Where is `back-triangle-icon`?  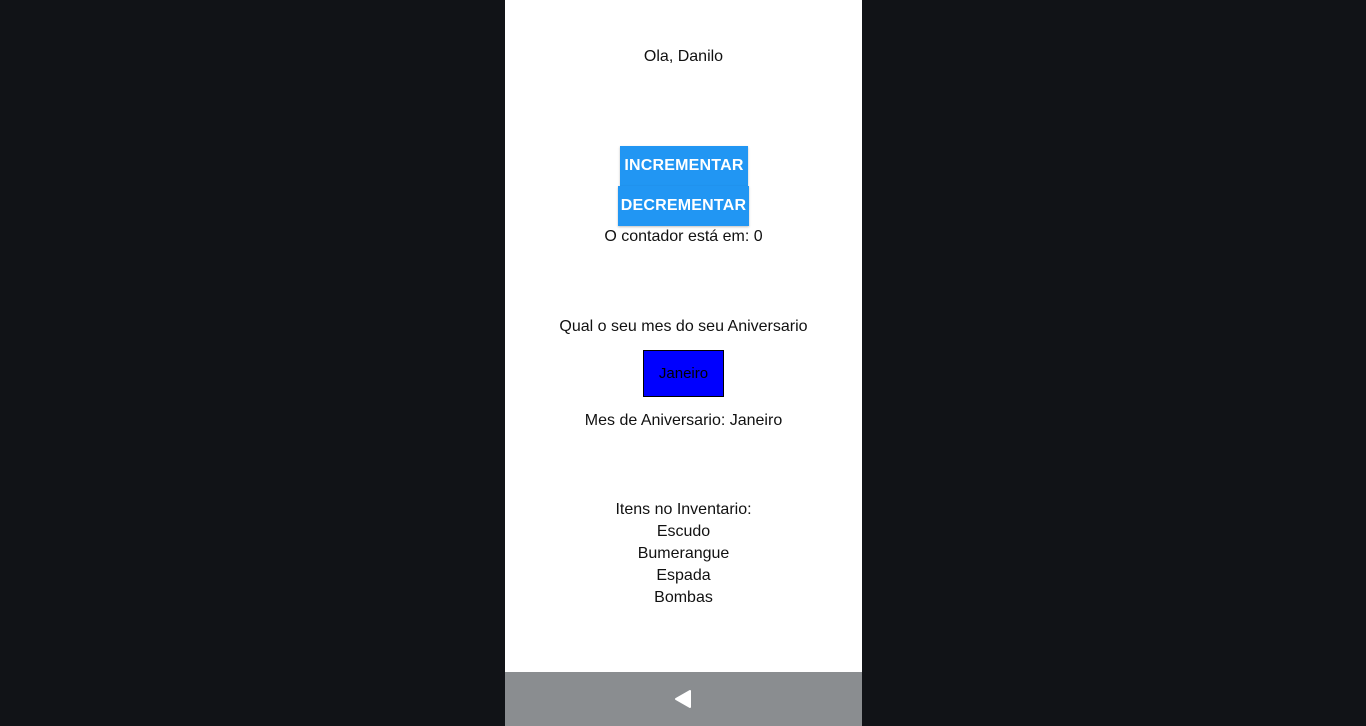
back-triangle-icon is located at coordinates (683, 699).